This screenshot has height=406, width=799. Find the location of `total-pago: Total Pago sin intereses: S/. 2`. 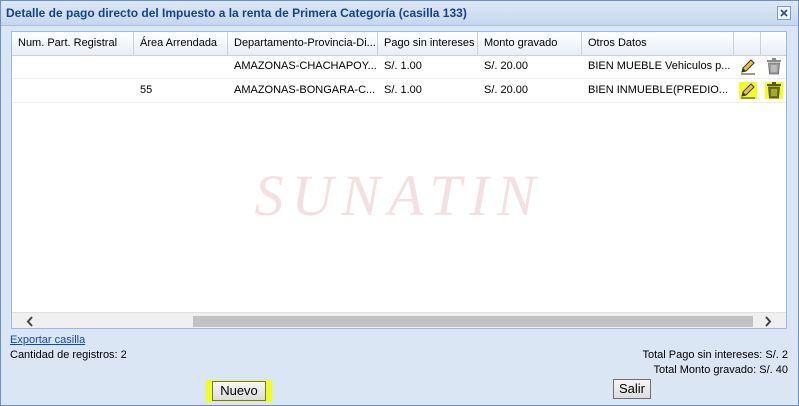

total-pago: Total Pago sin intereses: S/. 2 is located at coordinates (715, 355).